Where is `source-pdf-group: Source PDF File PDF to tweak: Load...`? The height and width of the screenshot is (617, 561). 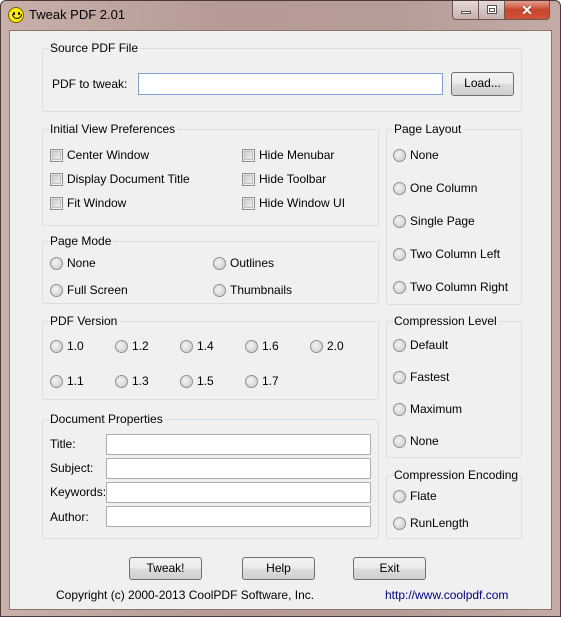
source-pdf-group: Source PDF File PDF to tweak: Load... is located at coordinates (282, 76).